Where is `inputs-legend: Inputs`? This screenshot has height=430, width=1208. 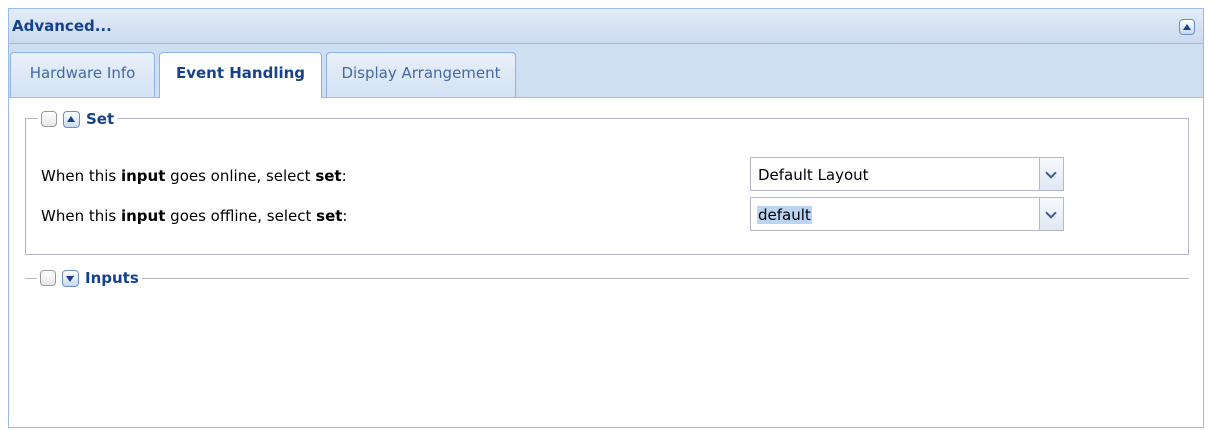
inputs-legend: Inputs is located at coordinates (89, 278).